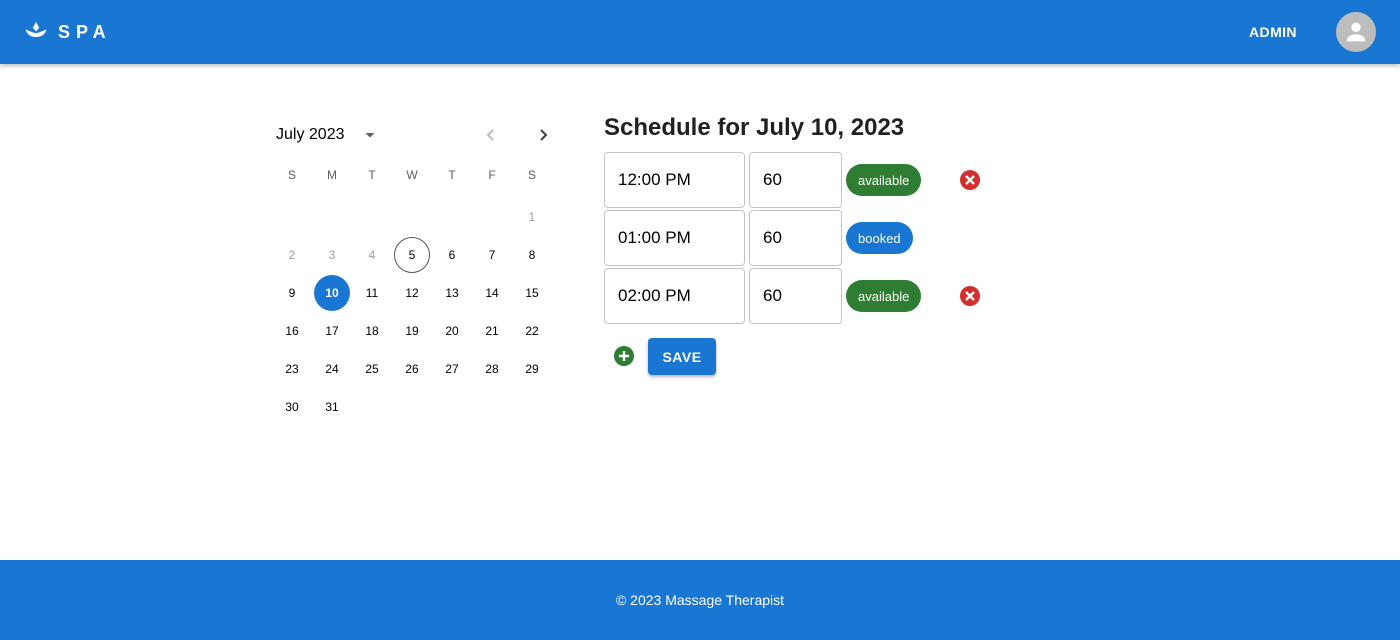 This screenshot has width=1400, height=640. I want to click on app-footer: © 2023 Massage Therapist, so click(700, 600).